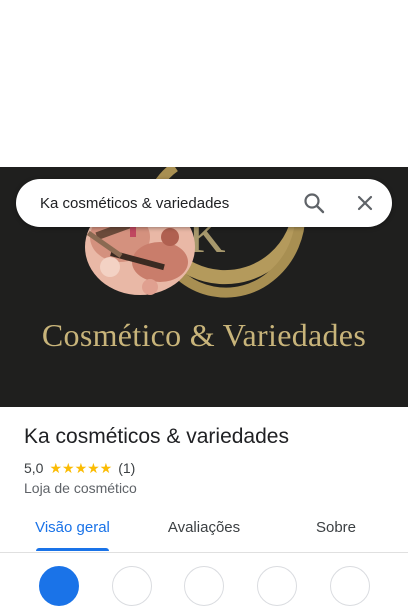 The height and width of the screenshot is (606, 408). I want to click on search-input, so click(165, 203).